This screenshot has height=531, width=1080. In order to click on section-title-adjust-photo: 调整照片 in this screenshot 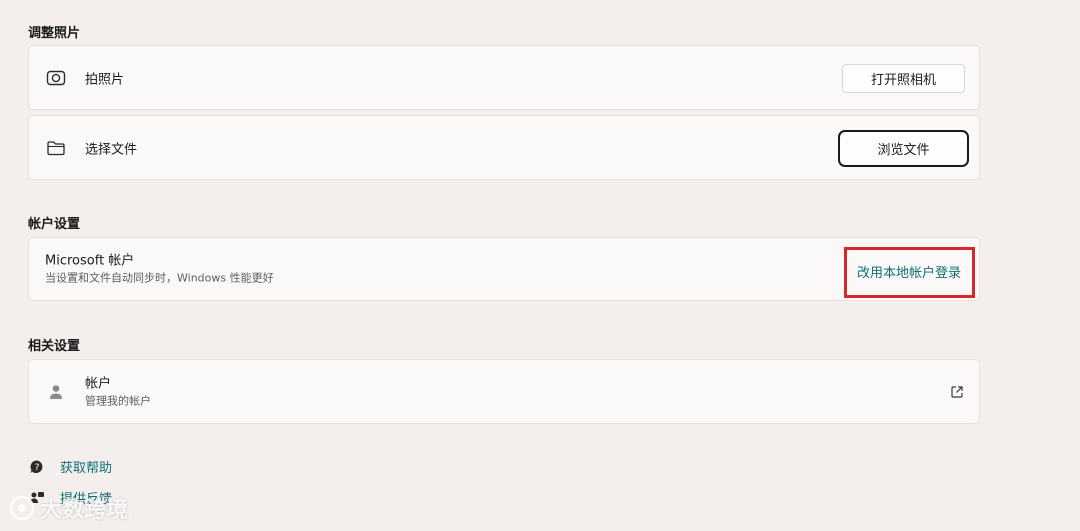, I will do `click(54, 33)`.